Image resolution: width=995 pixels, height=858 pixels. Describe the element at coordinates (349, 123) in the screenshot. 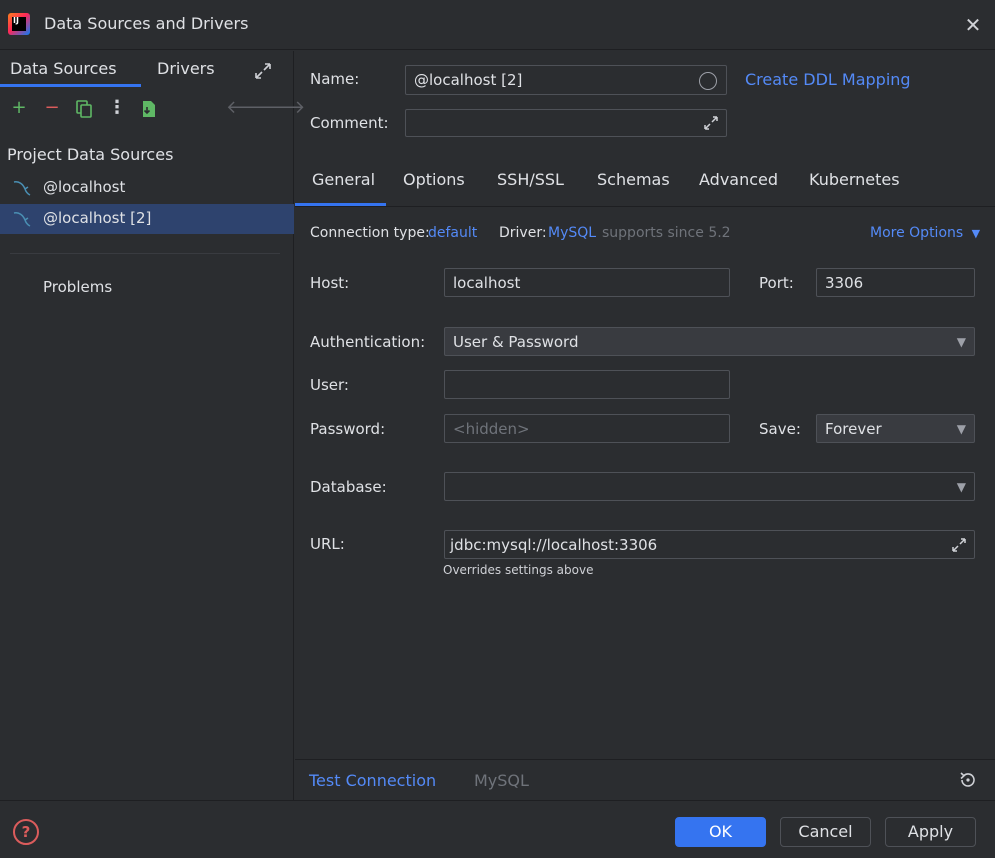

I see `comment-label: Comment:` at that location.